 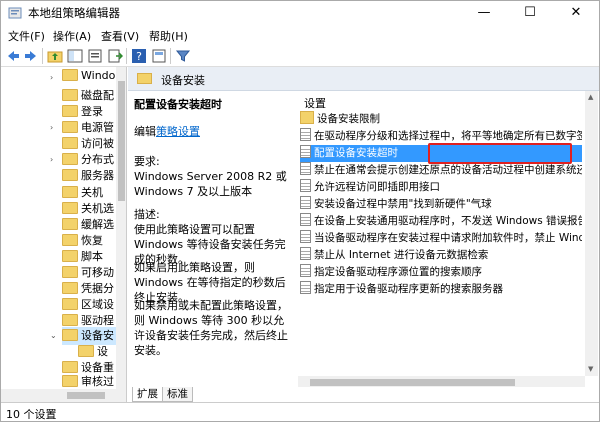 I want to click on tree-item-label: 缓解选, so click(x=97, y=224).